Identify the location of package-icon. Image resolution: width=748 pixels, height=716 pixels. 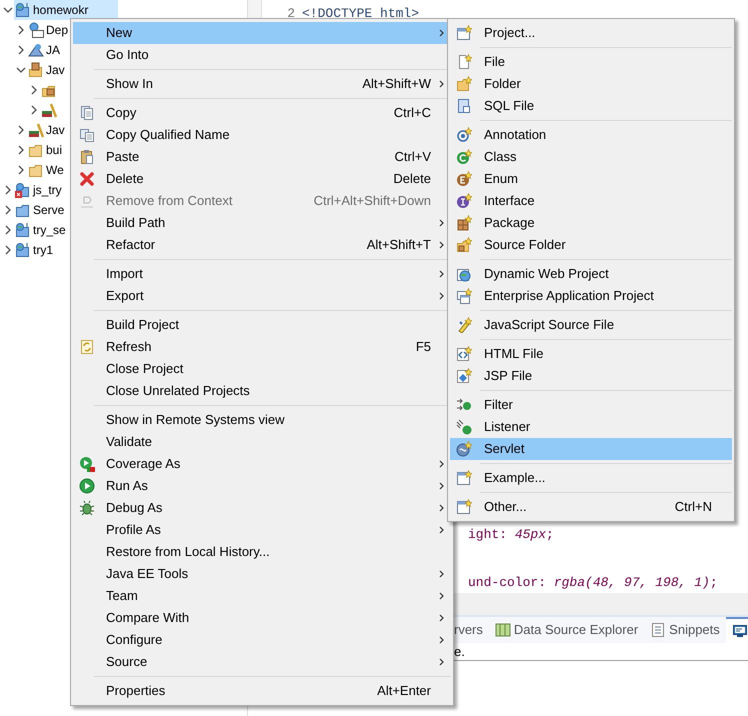
(464, 223).